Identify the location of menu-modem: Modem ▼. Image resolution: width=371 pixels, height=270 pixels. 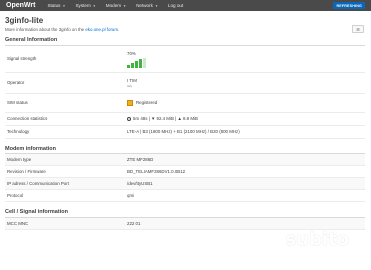
(116, 5).